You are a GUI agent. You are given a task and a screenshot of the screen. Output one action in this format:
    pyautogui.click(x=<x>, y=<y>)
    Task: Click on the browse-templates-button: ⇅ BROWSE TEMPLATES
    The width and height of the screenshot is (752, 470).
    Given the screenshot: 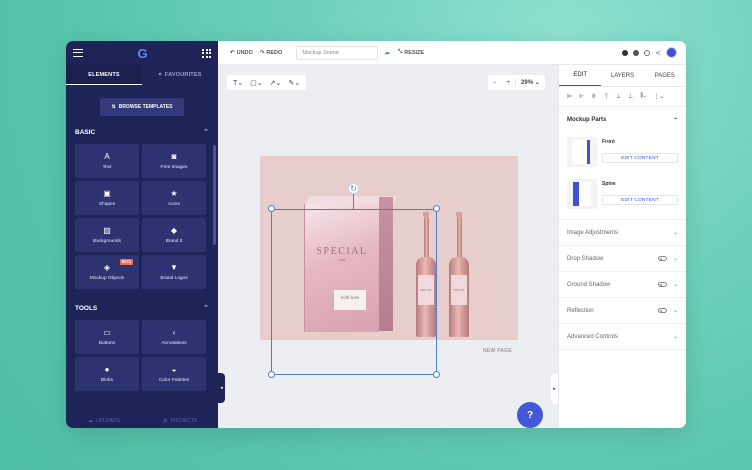 What is the action you would take?
    pyautogui.click(x=142, y=107)
    